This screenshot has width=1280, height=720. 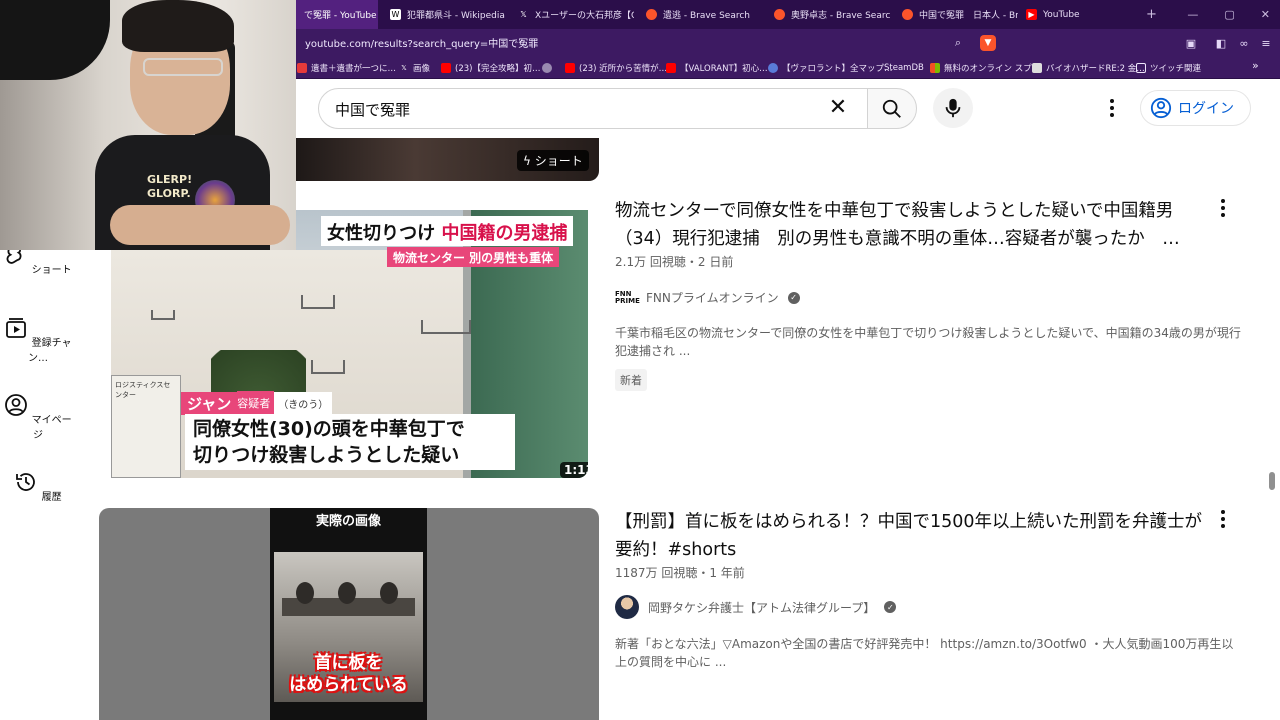 What do you see at coordinates (1151, 14) in the screenshot?
I see `new-tab-button: +` at bounding box center [1151, 14].